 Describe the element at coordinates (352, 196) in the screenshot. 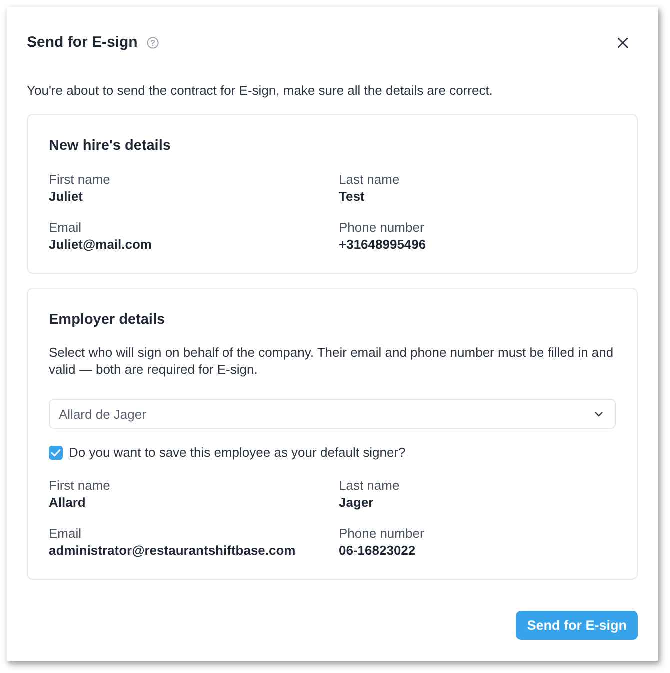

I see `field-value: Test` at that location.